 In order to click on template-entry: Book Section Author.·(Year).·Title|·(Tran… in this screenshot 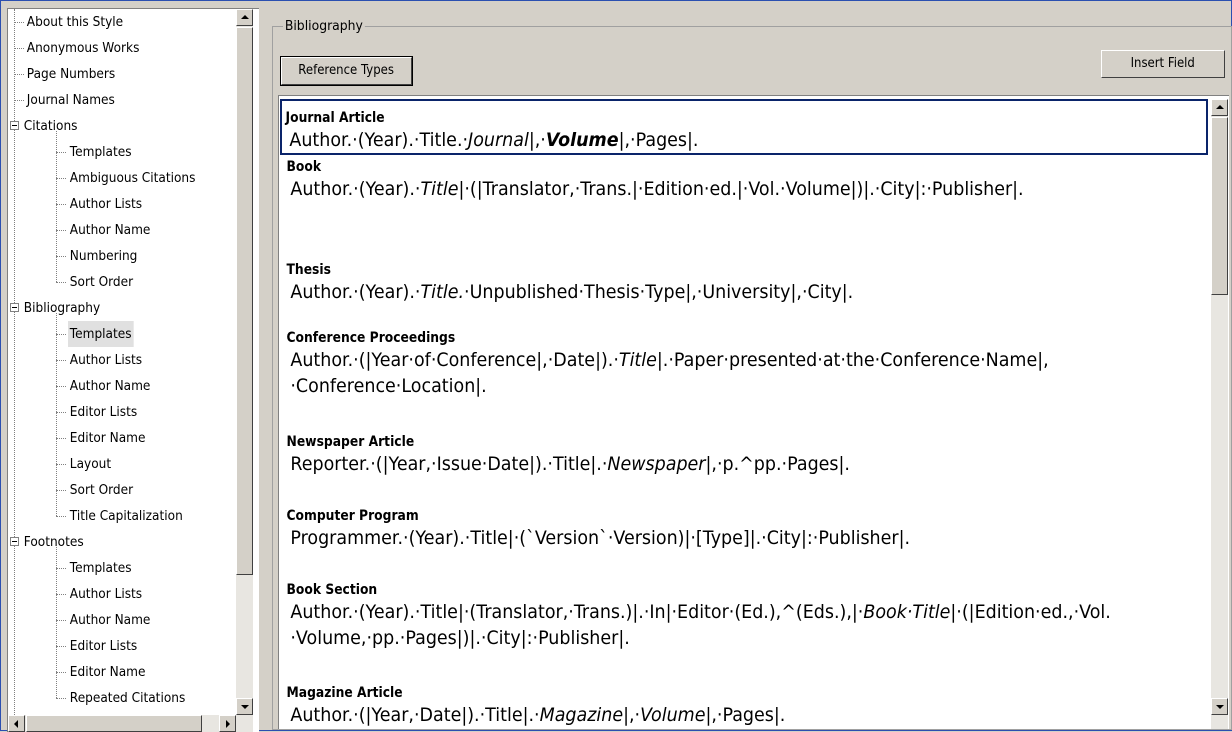, I will do `click(746, 616)`.